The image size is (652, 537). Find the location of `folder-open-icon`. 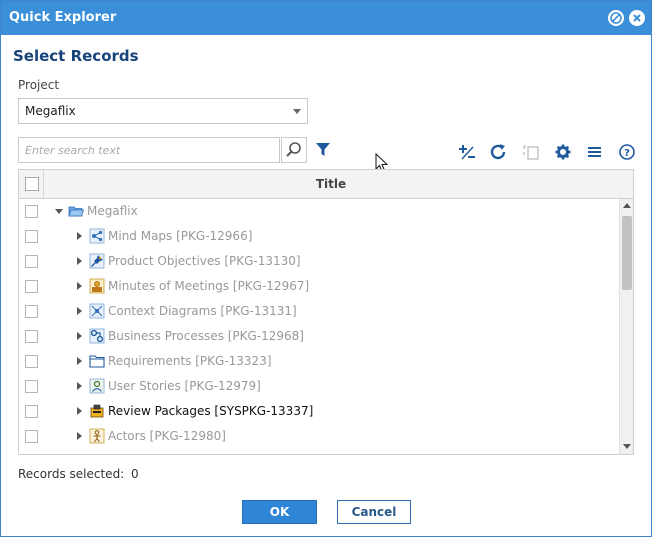

folder-open-icon is located at coordinates (76, 211).